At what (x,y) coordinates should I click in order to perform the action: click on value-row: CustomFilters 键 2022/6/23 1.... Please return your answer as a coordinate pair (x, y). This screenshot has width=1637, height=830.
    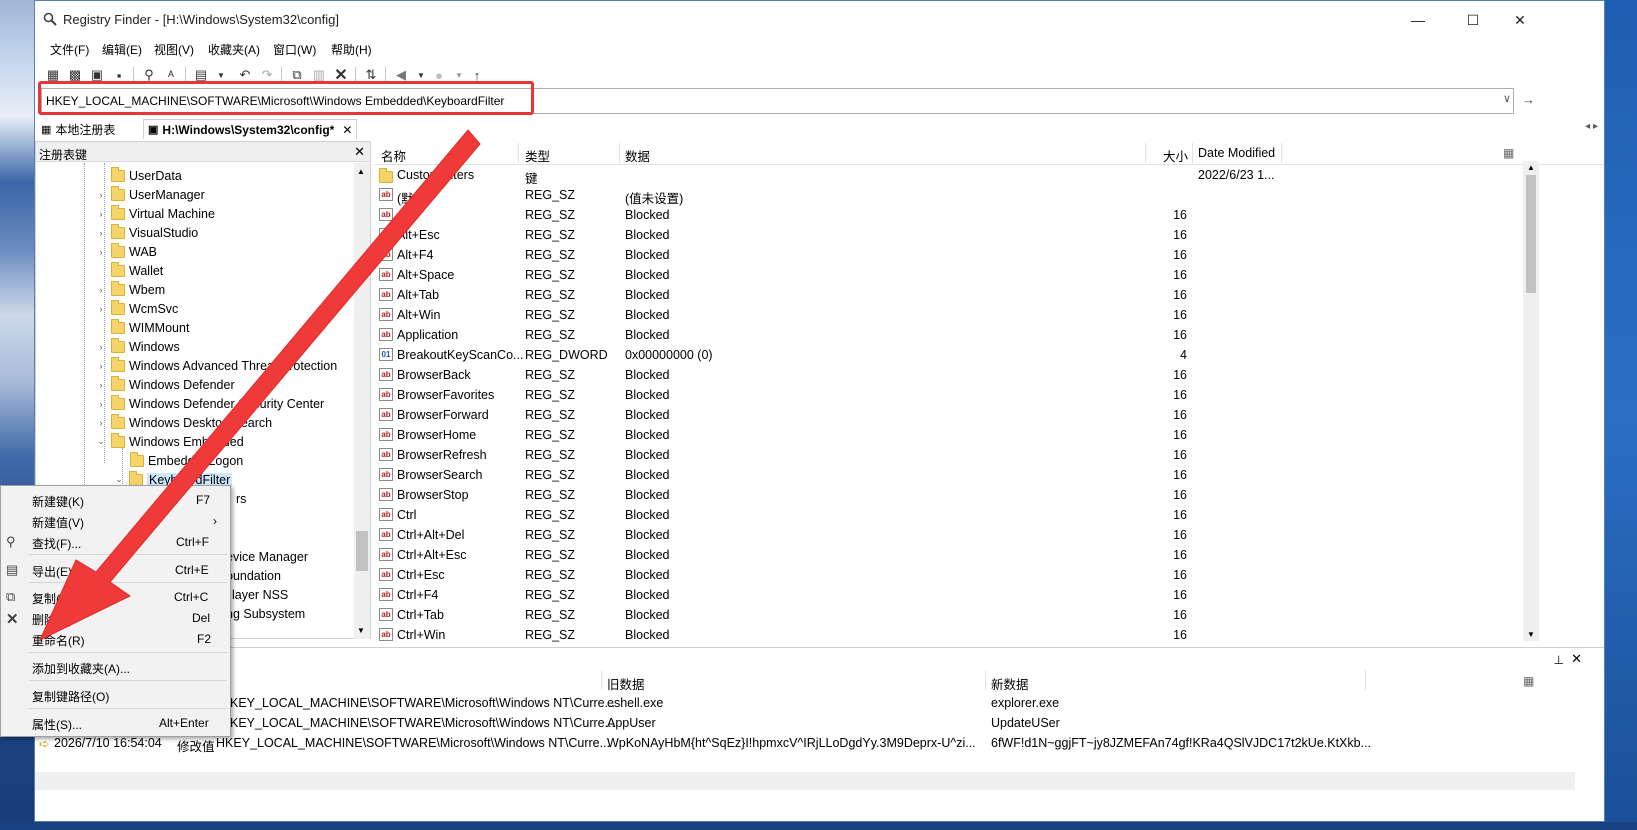
    Looking at the image, I should click on (945, 176).